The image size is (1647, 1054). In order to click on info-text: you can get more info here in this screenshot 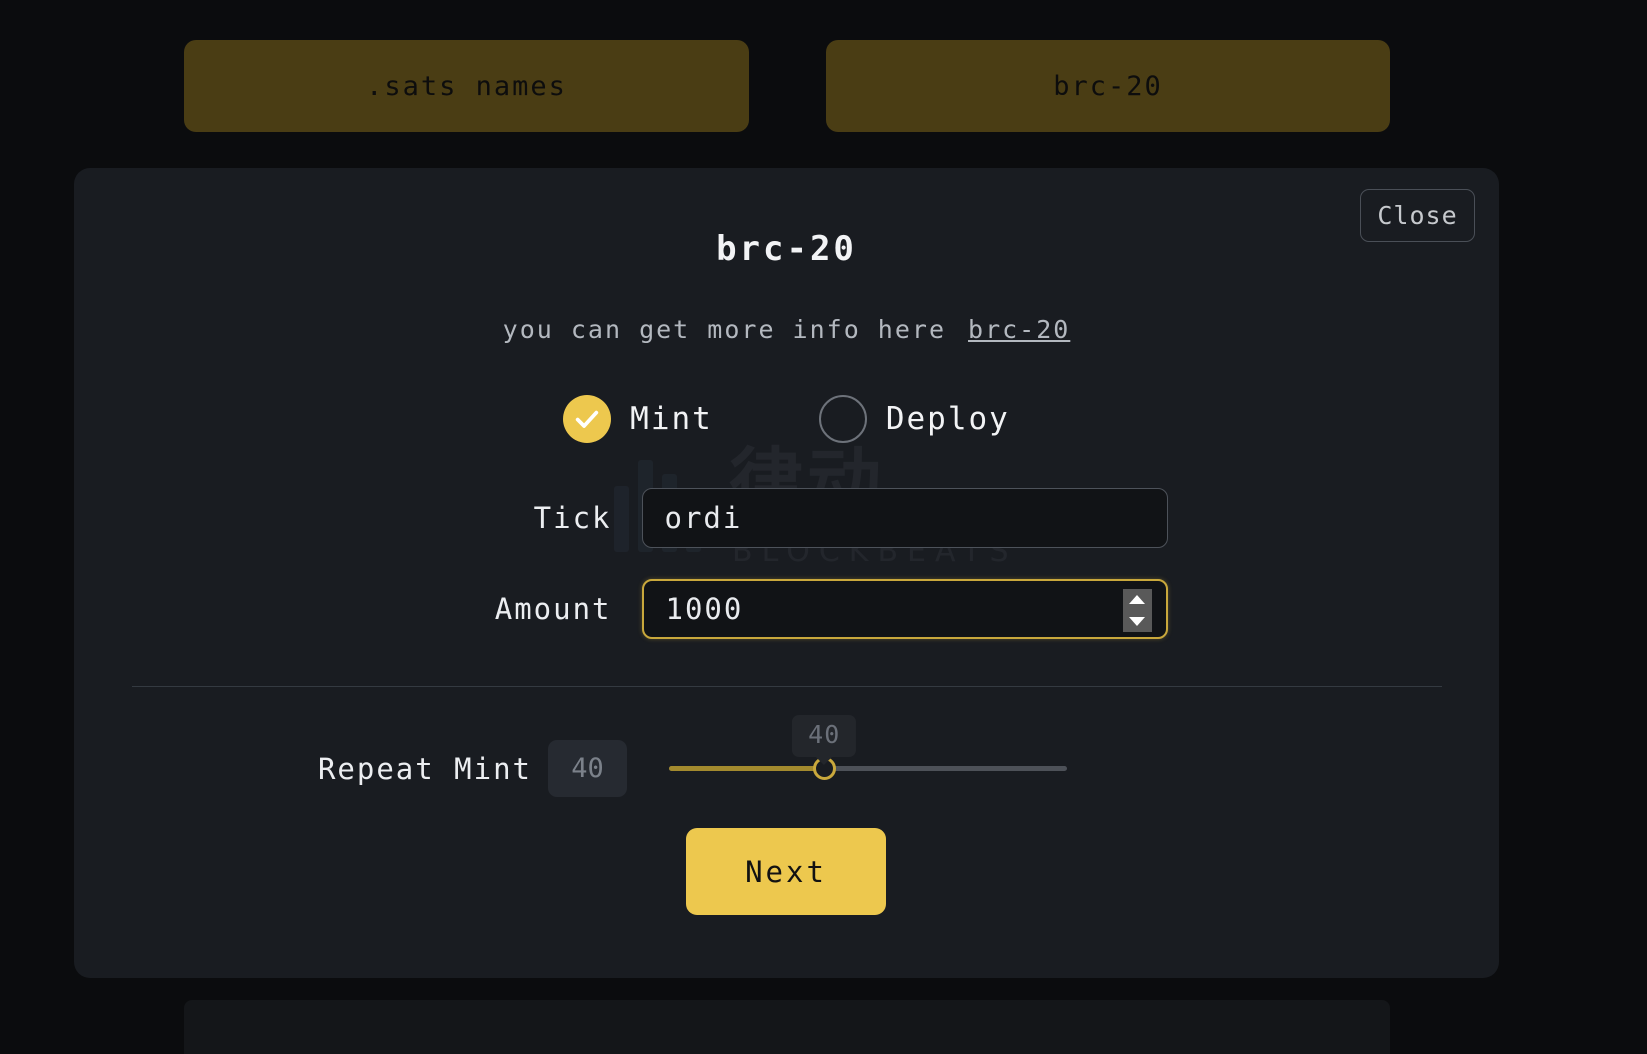, I will do `click(724, 329)`.